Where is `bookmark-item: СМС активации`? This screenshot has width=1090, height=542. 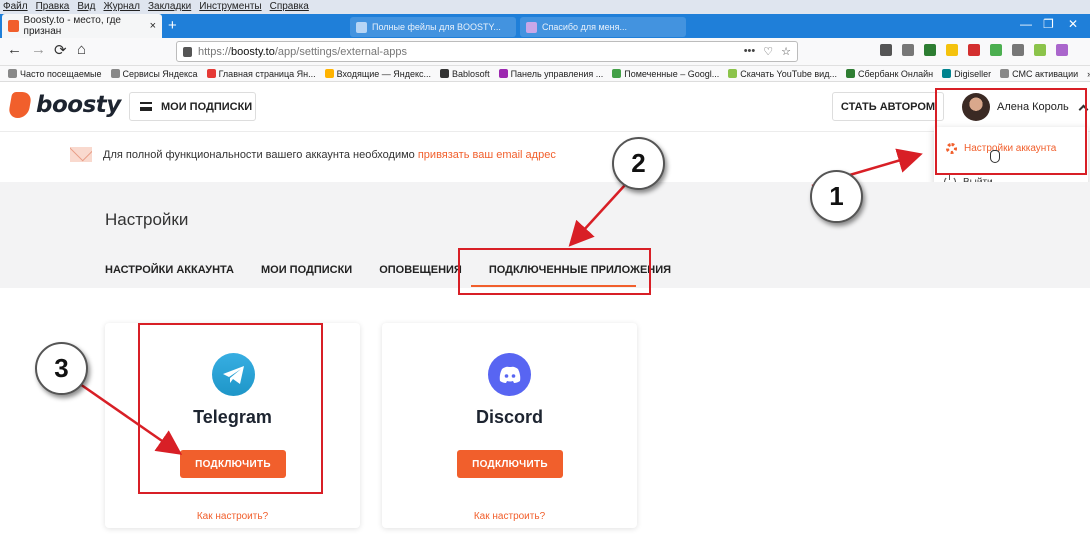
bookmark-item: СМС активации is located at coordinates (1039, 74).